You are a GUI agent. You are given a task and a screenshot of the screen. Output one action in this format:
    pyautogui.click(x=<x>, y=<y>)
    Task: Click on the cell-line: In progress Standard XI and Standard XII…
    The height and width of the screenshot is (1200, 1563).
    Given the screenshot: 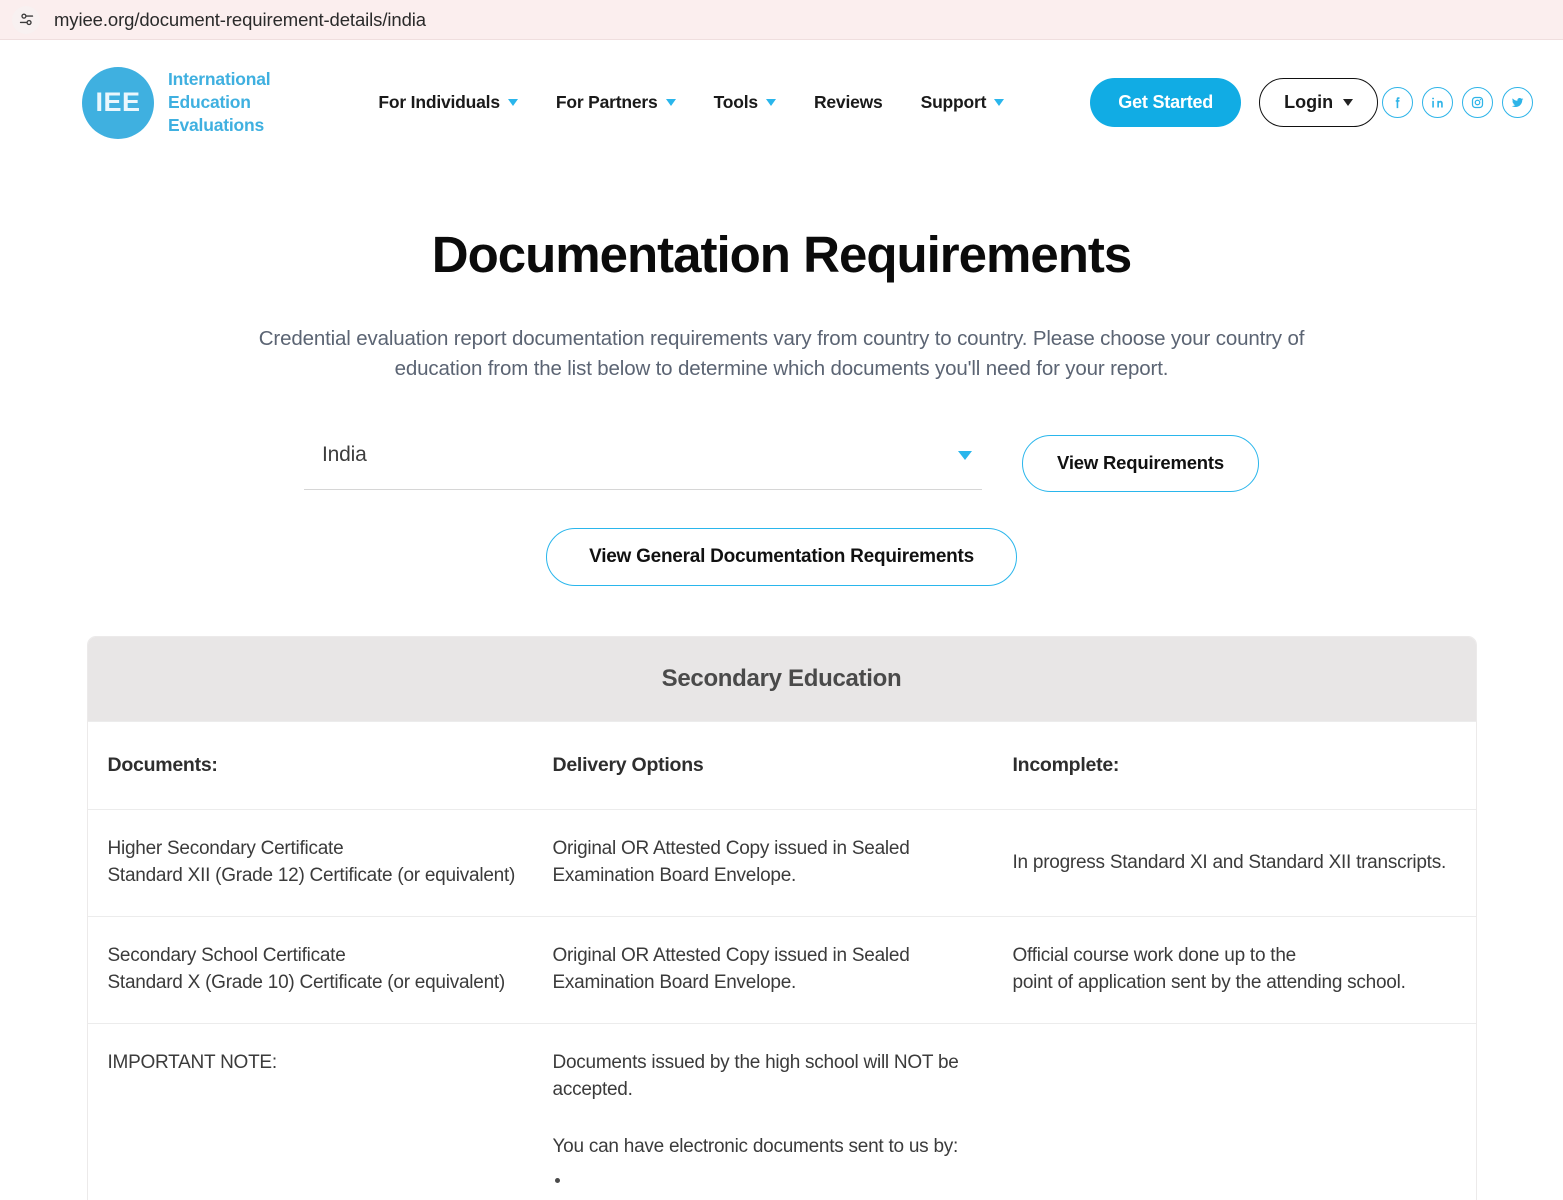 What is the action you would take?
    pyautogui.click(x=1229, y=862)
    